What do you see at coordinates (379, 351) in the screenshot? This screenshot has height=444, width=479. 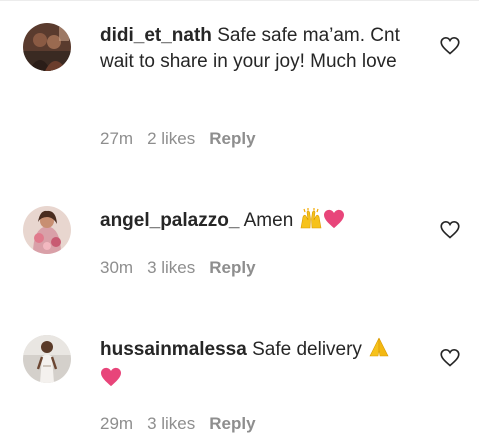 I see `folded-hands-icon` at bounding box center [379, 351].